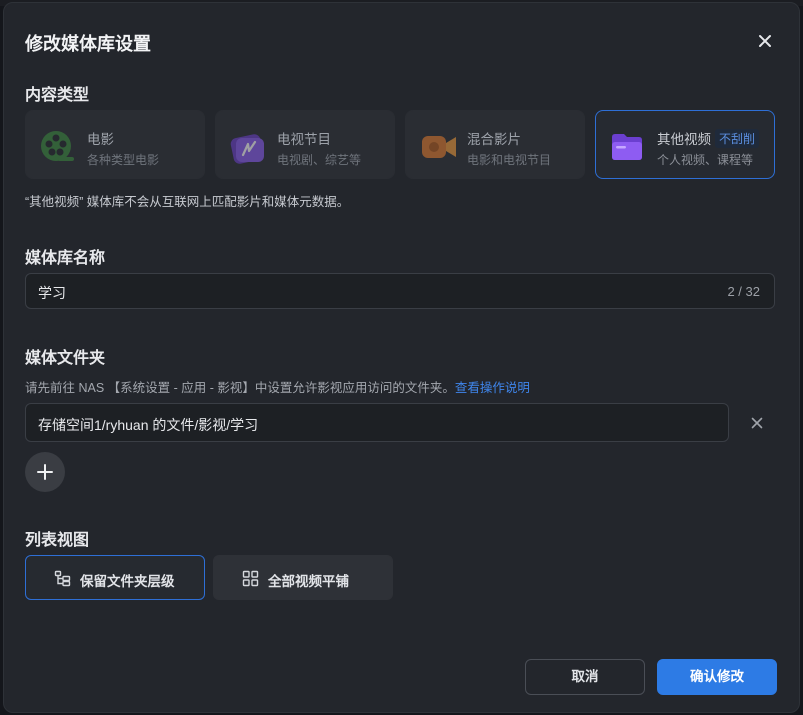  What do you see at coordinates (65, 258) in the screenshot?
I see `library-name-label: 媒体库名称` at bounding box center [65, 258].